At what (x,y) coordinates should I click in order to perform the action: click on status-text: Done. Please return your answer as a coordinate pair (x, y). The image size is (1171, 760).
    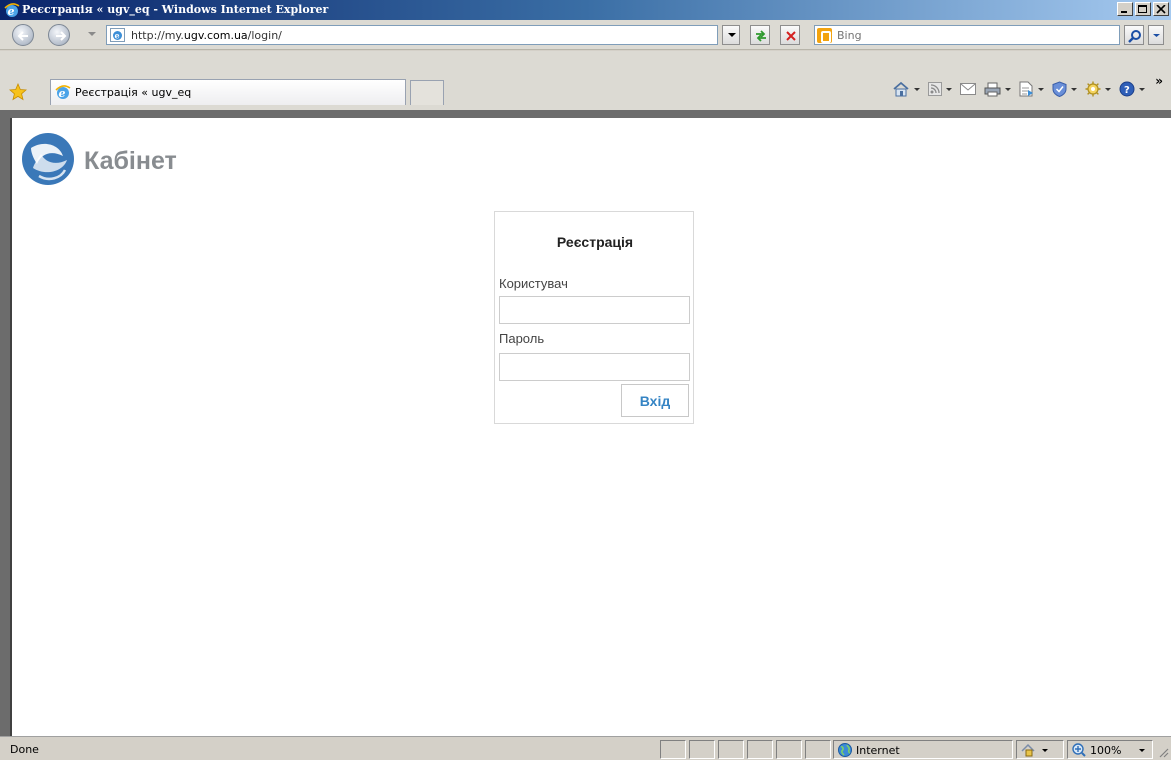
    Looking at the image, I should click on (24, 749).